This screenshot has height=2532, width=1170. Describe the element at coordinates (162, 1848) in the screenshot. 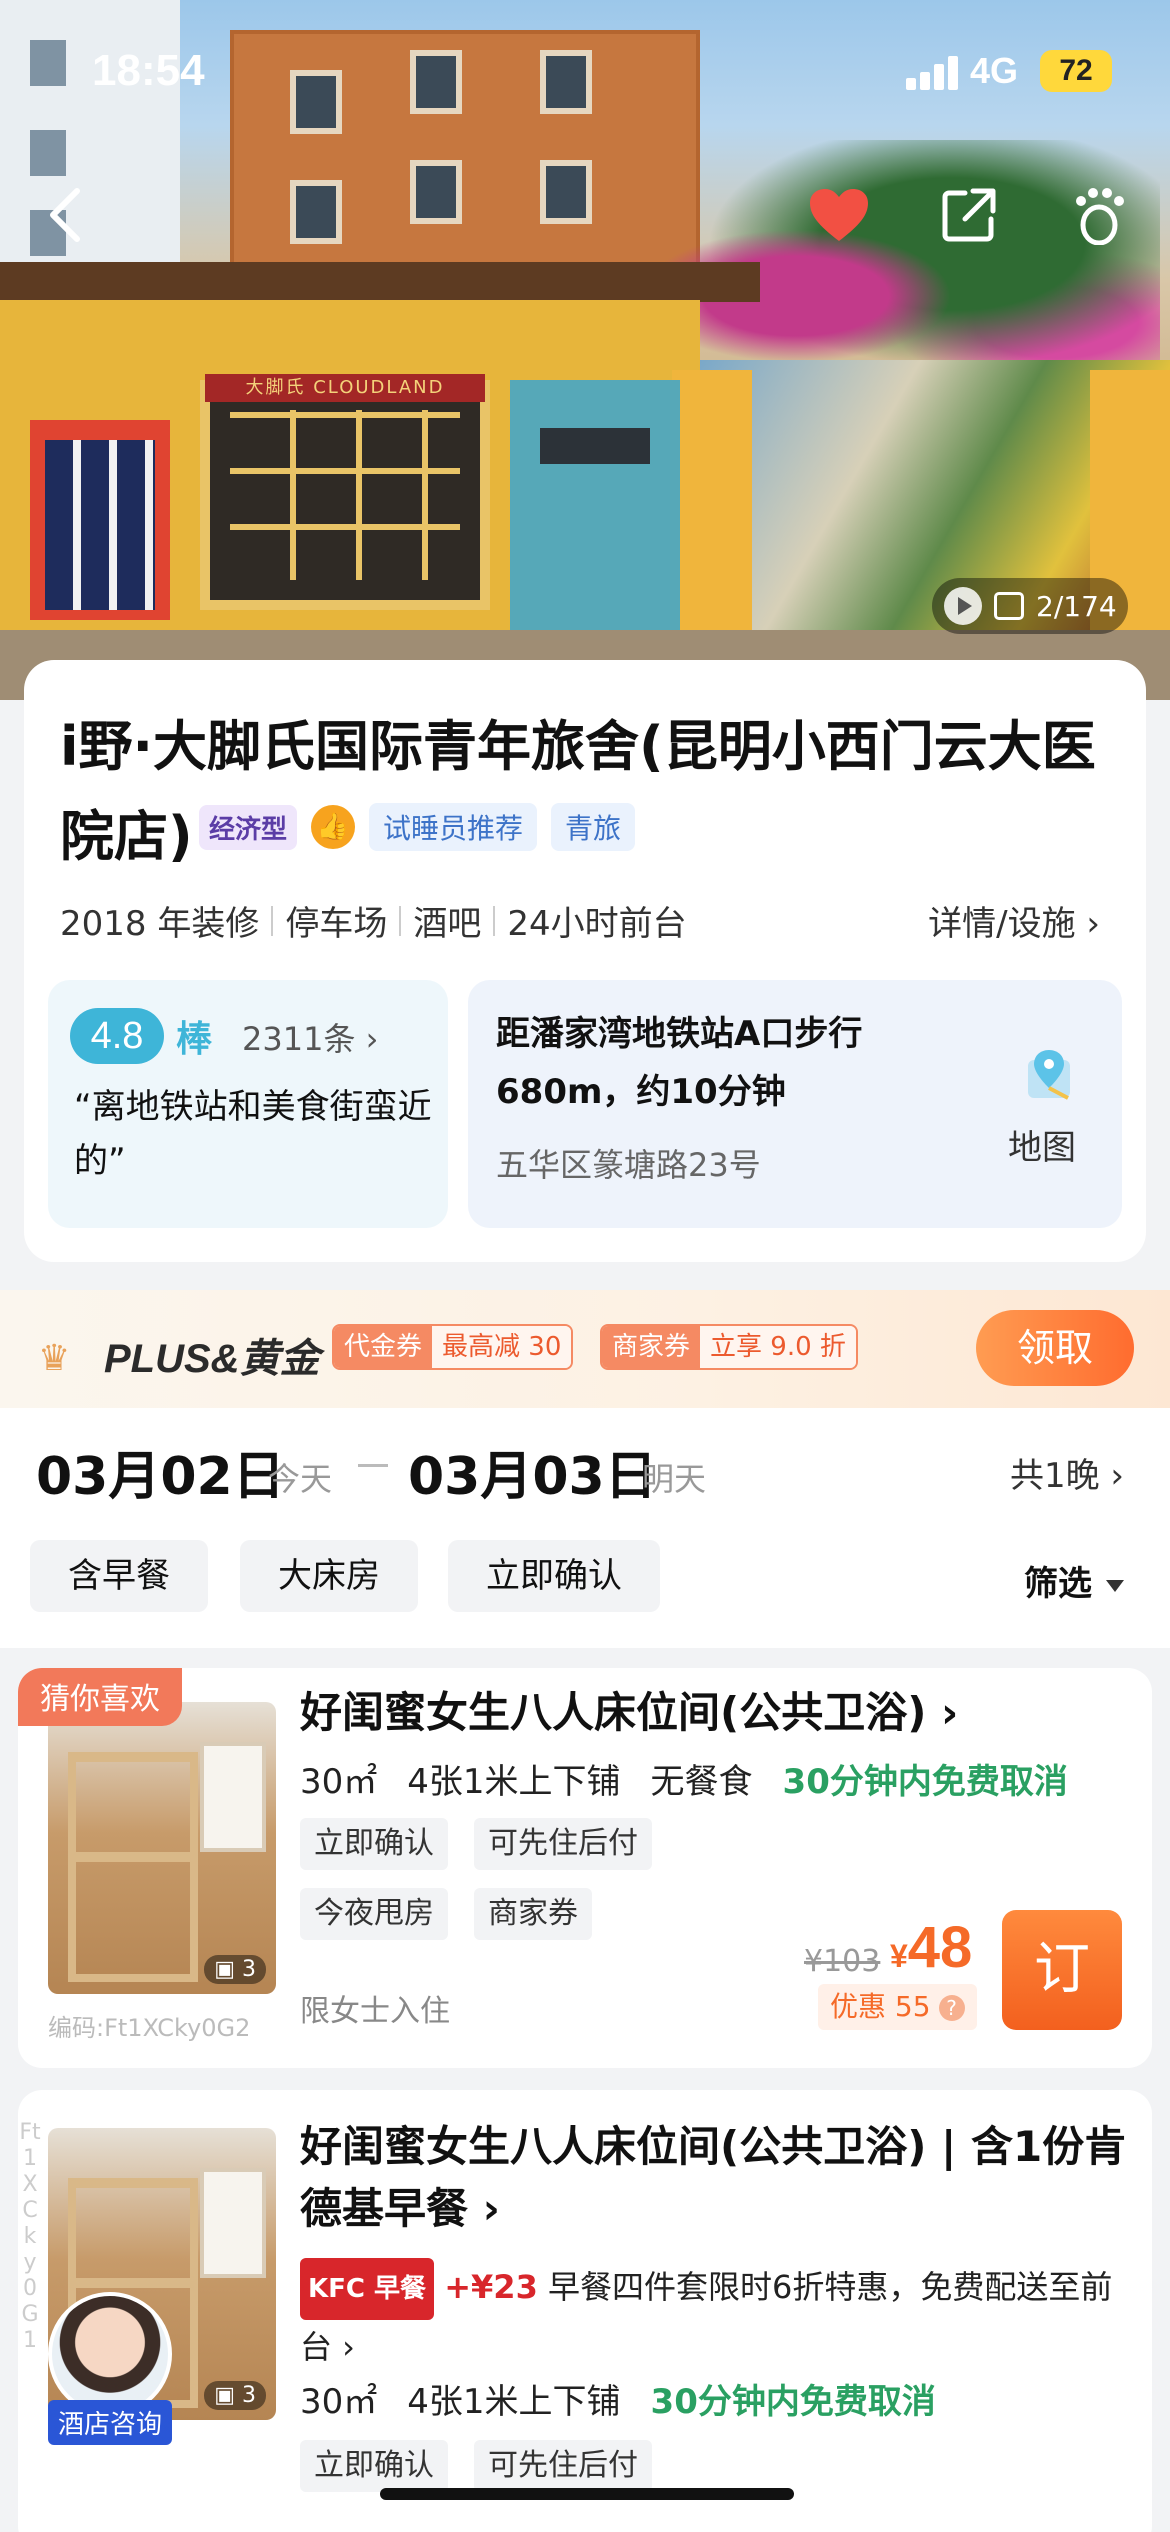

I see `room-photo: ▣ 3` at that location.